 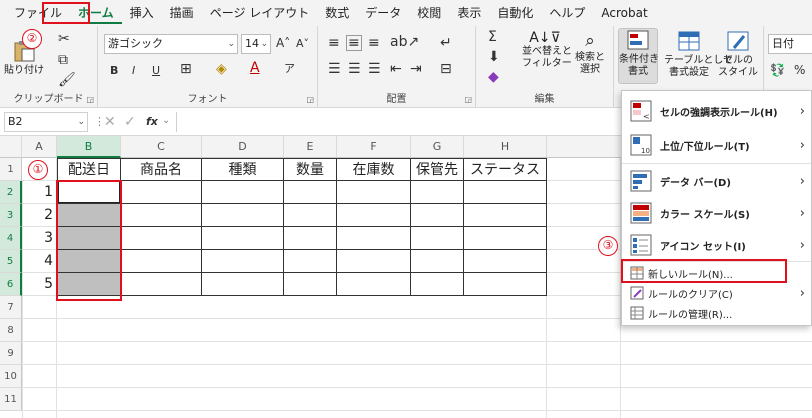 I want to click on grow-font-icon: A˄, so click(x=283, y=43).